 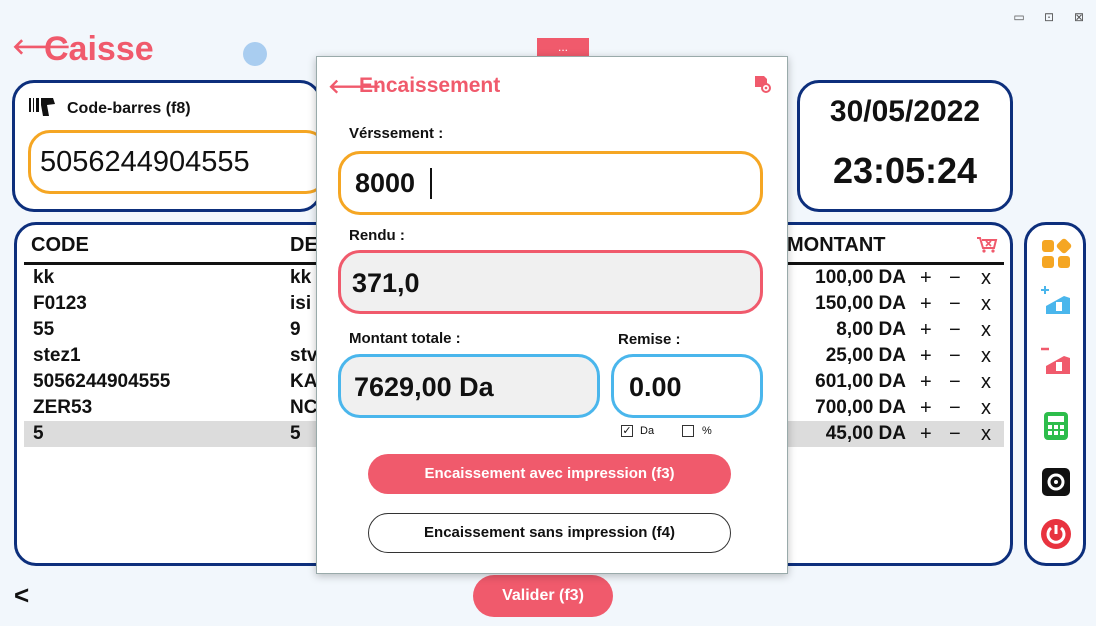 I want to click on remise-label: Remise :, so click(x=649, y=339).